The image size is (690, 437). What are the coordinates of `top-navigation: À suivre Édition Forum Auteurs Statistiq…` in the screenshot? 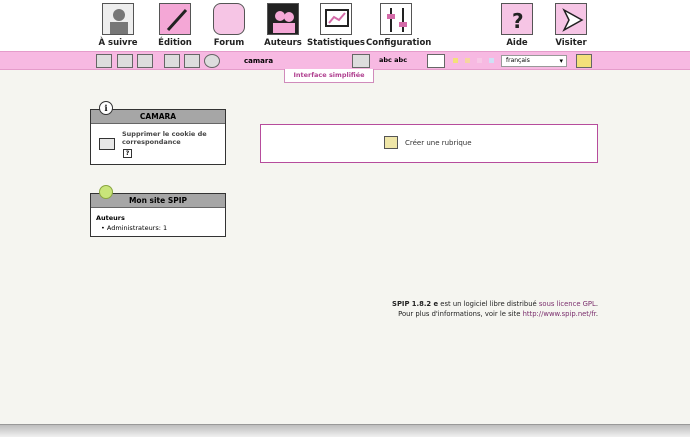 It's located at (345, 25).